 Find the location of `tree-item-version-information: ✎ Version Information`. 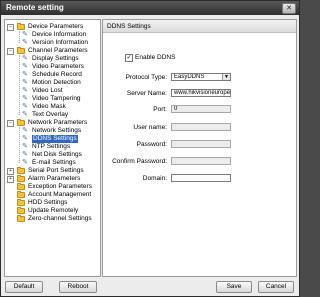

tree-item-version-information: ✎ Version Information is located at coordinates (58, 43).